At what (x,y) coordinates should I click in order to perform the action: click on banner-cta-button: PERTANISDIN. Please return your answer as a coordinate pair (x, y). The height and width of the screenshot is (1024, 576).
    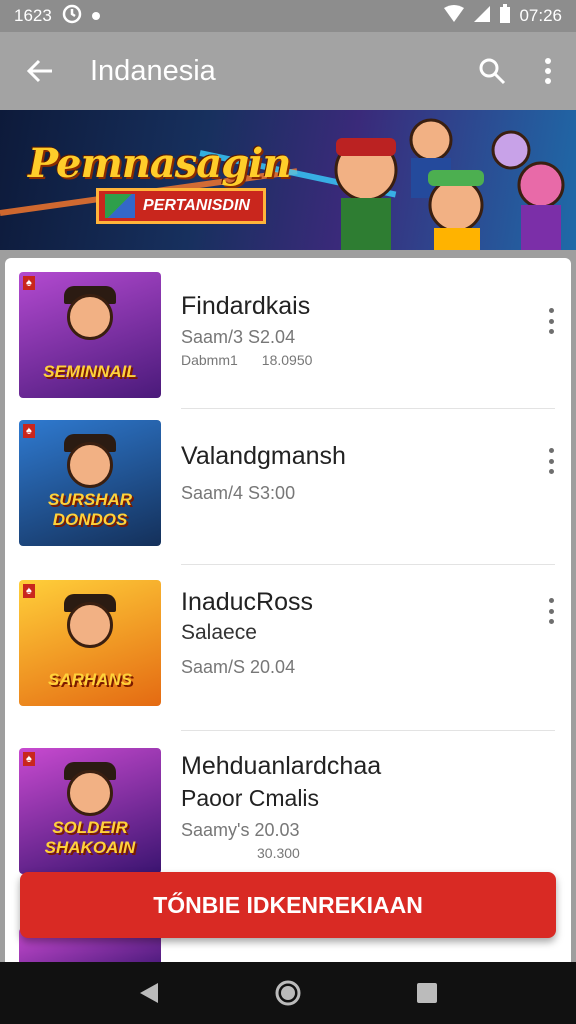
    Looking at the image, I should click on (181, 206).